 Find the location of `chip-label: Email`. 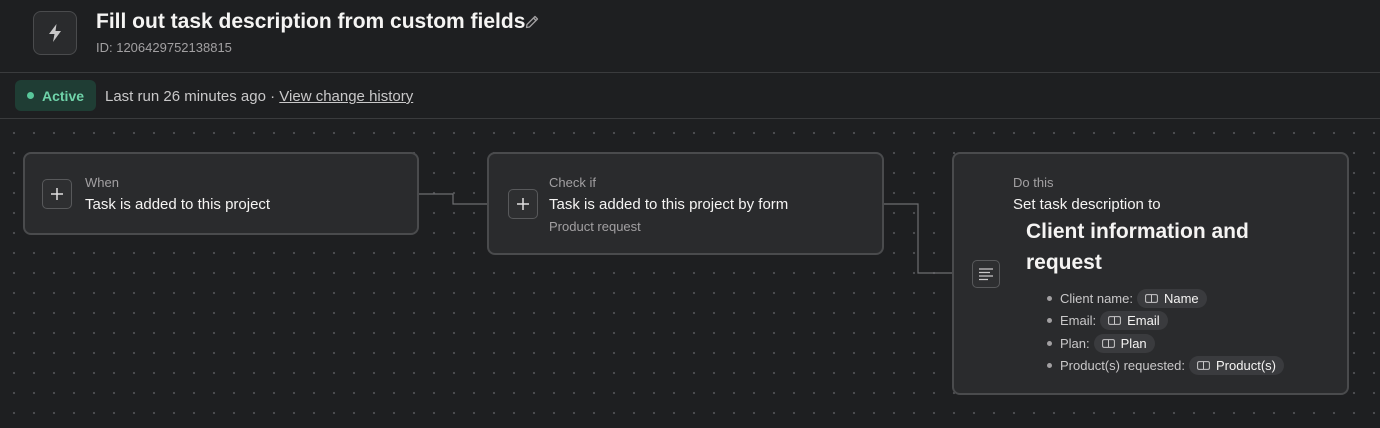

chip-label: Email is located at coordinates (1143, 321).